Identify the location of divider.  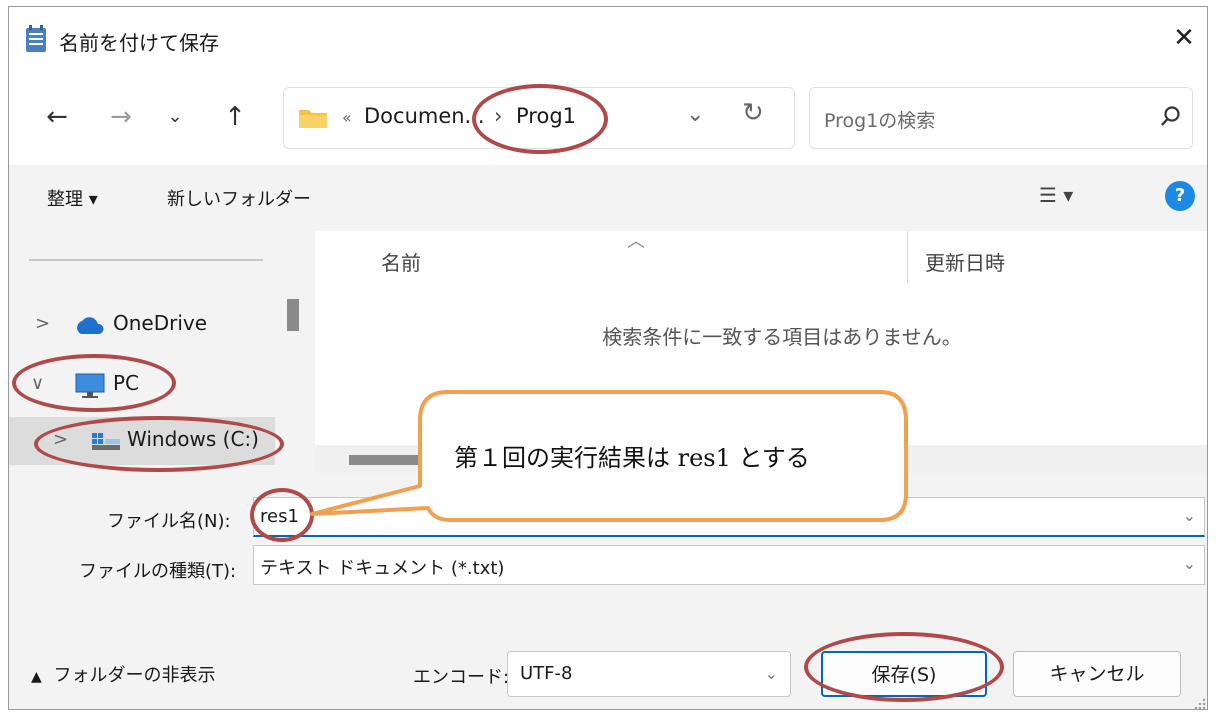
(146, 260).